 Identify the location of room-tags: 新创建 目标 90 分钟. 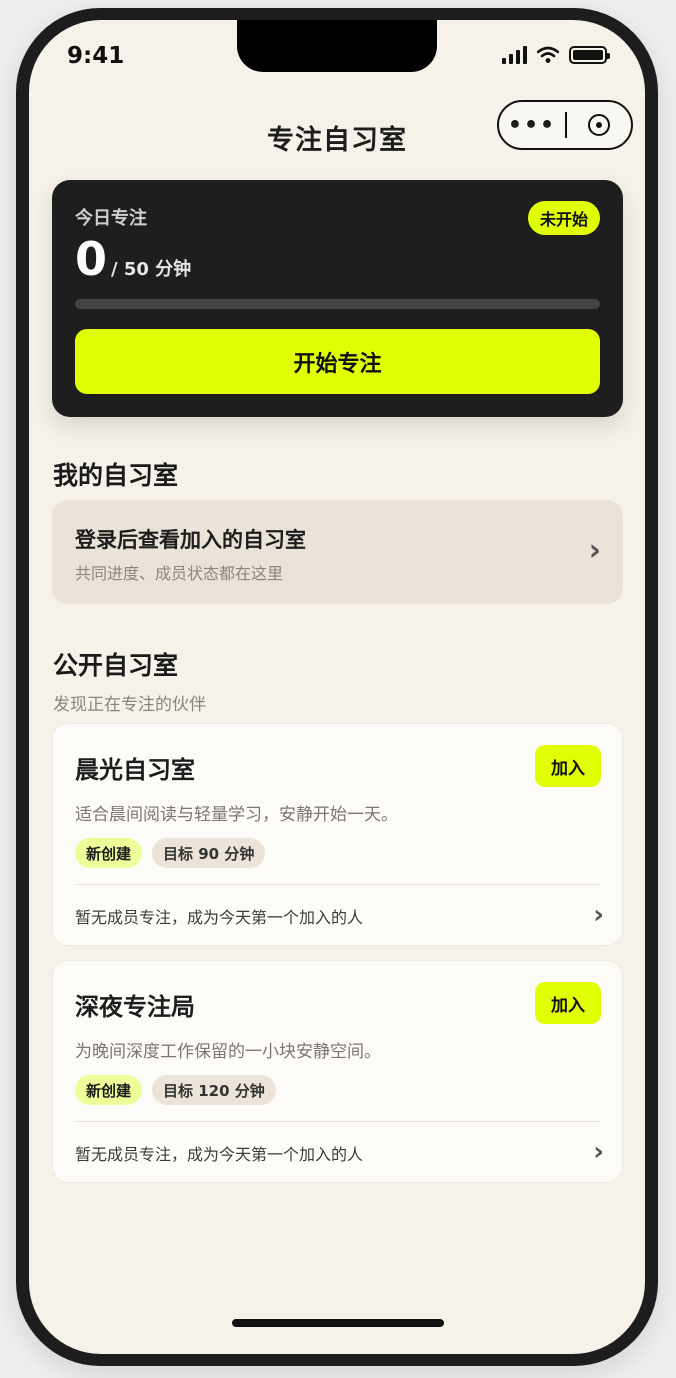
(170, 853).